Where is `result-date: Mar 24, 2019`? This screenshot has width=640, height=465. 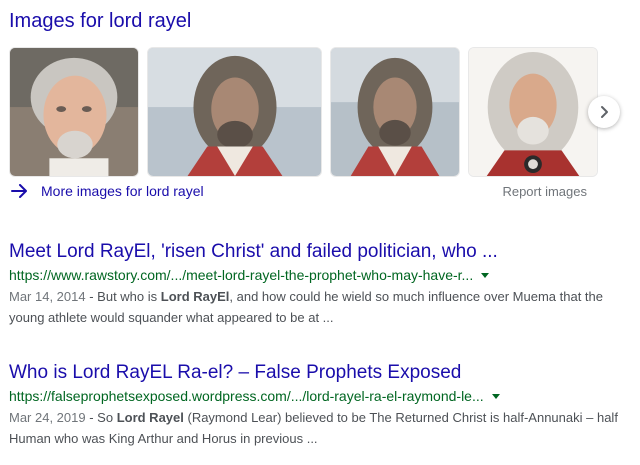 result-date: Mar 24, 2019 is located at coordinates (47, 417).